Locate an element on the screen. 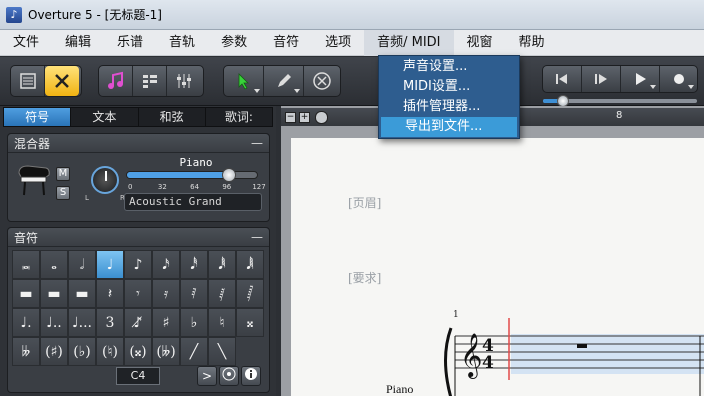 This screenshot has width=704, height=396. note-palette-cell: 𝅝 is located at coordinates (54, 264).